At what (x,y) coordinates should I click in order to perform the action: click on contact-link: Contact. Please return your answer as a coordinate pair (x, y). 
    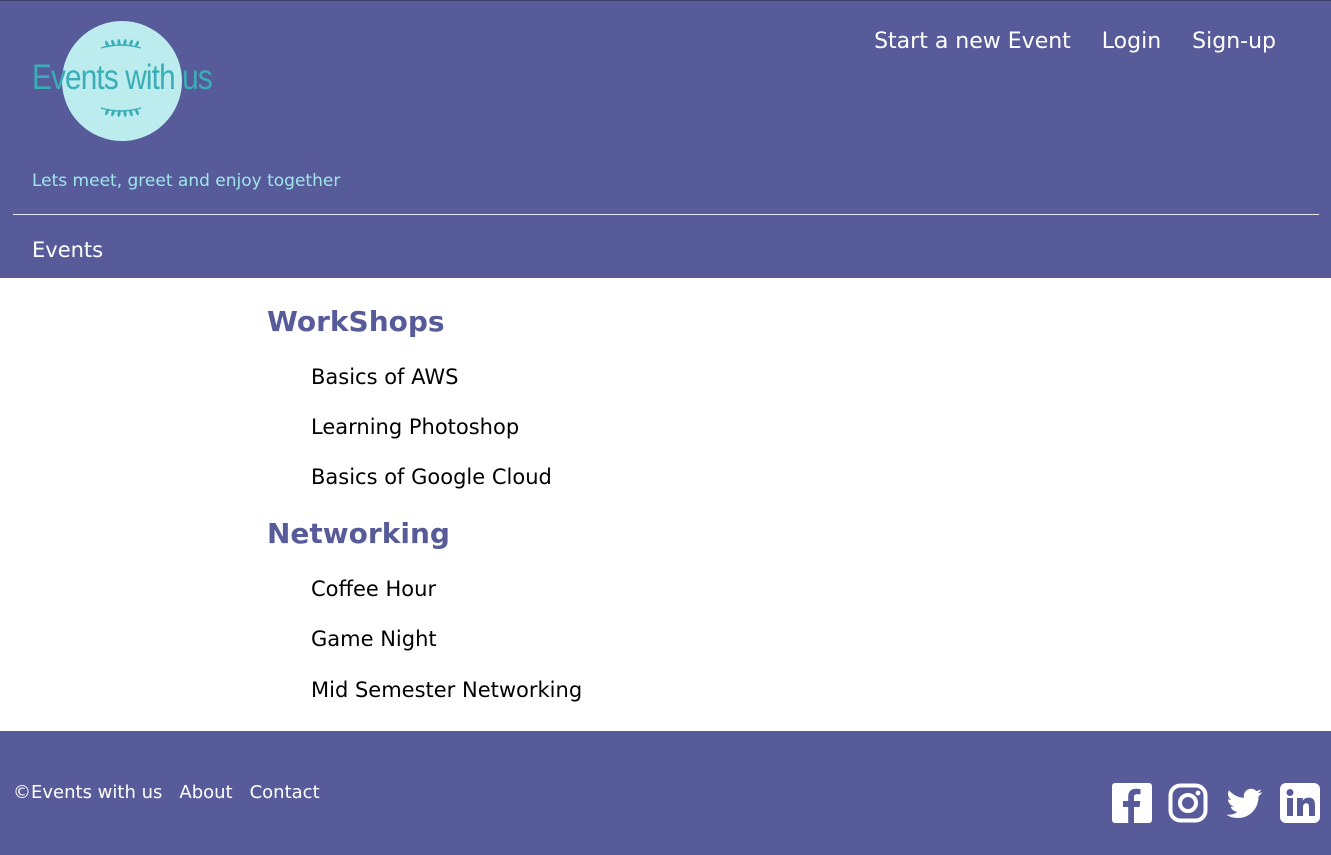
    Looking at the image, I should click on (285, 792).